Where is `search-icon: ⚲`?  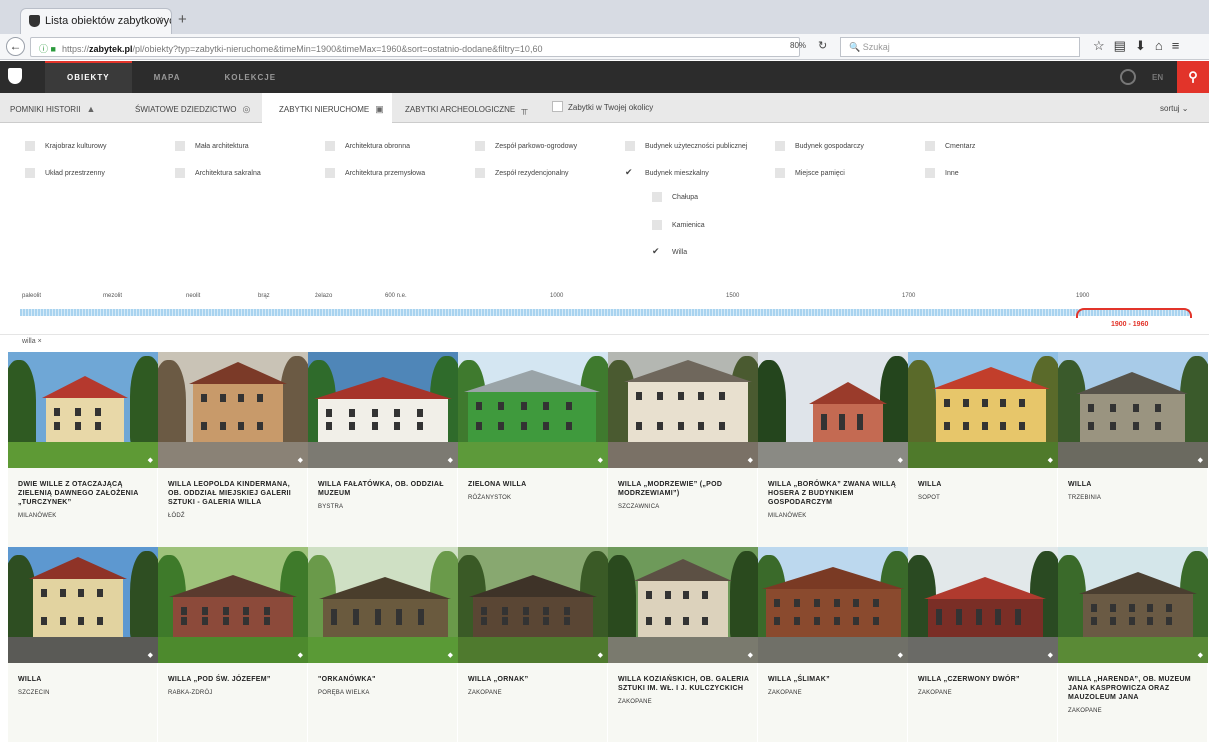
search-icon: ⚲ is located at coordinates (1193, 77).